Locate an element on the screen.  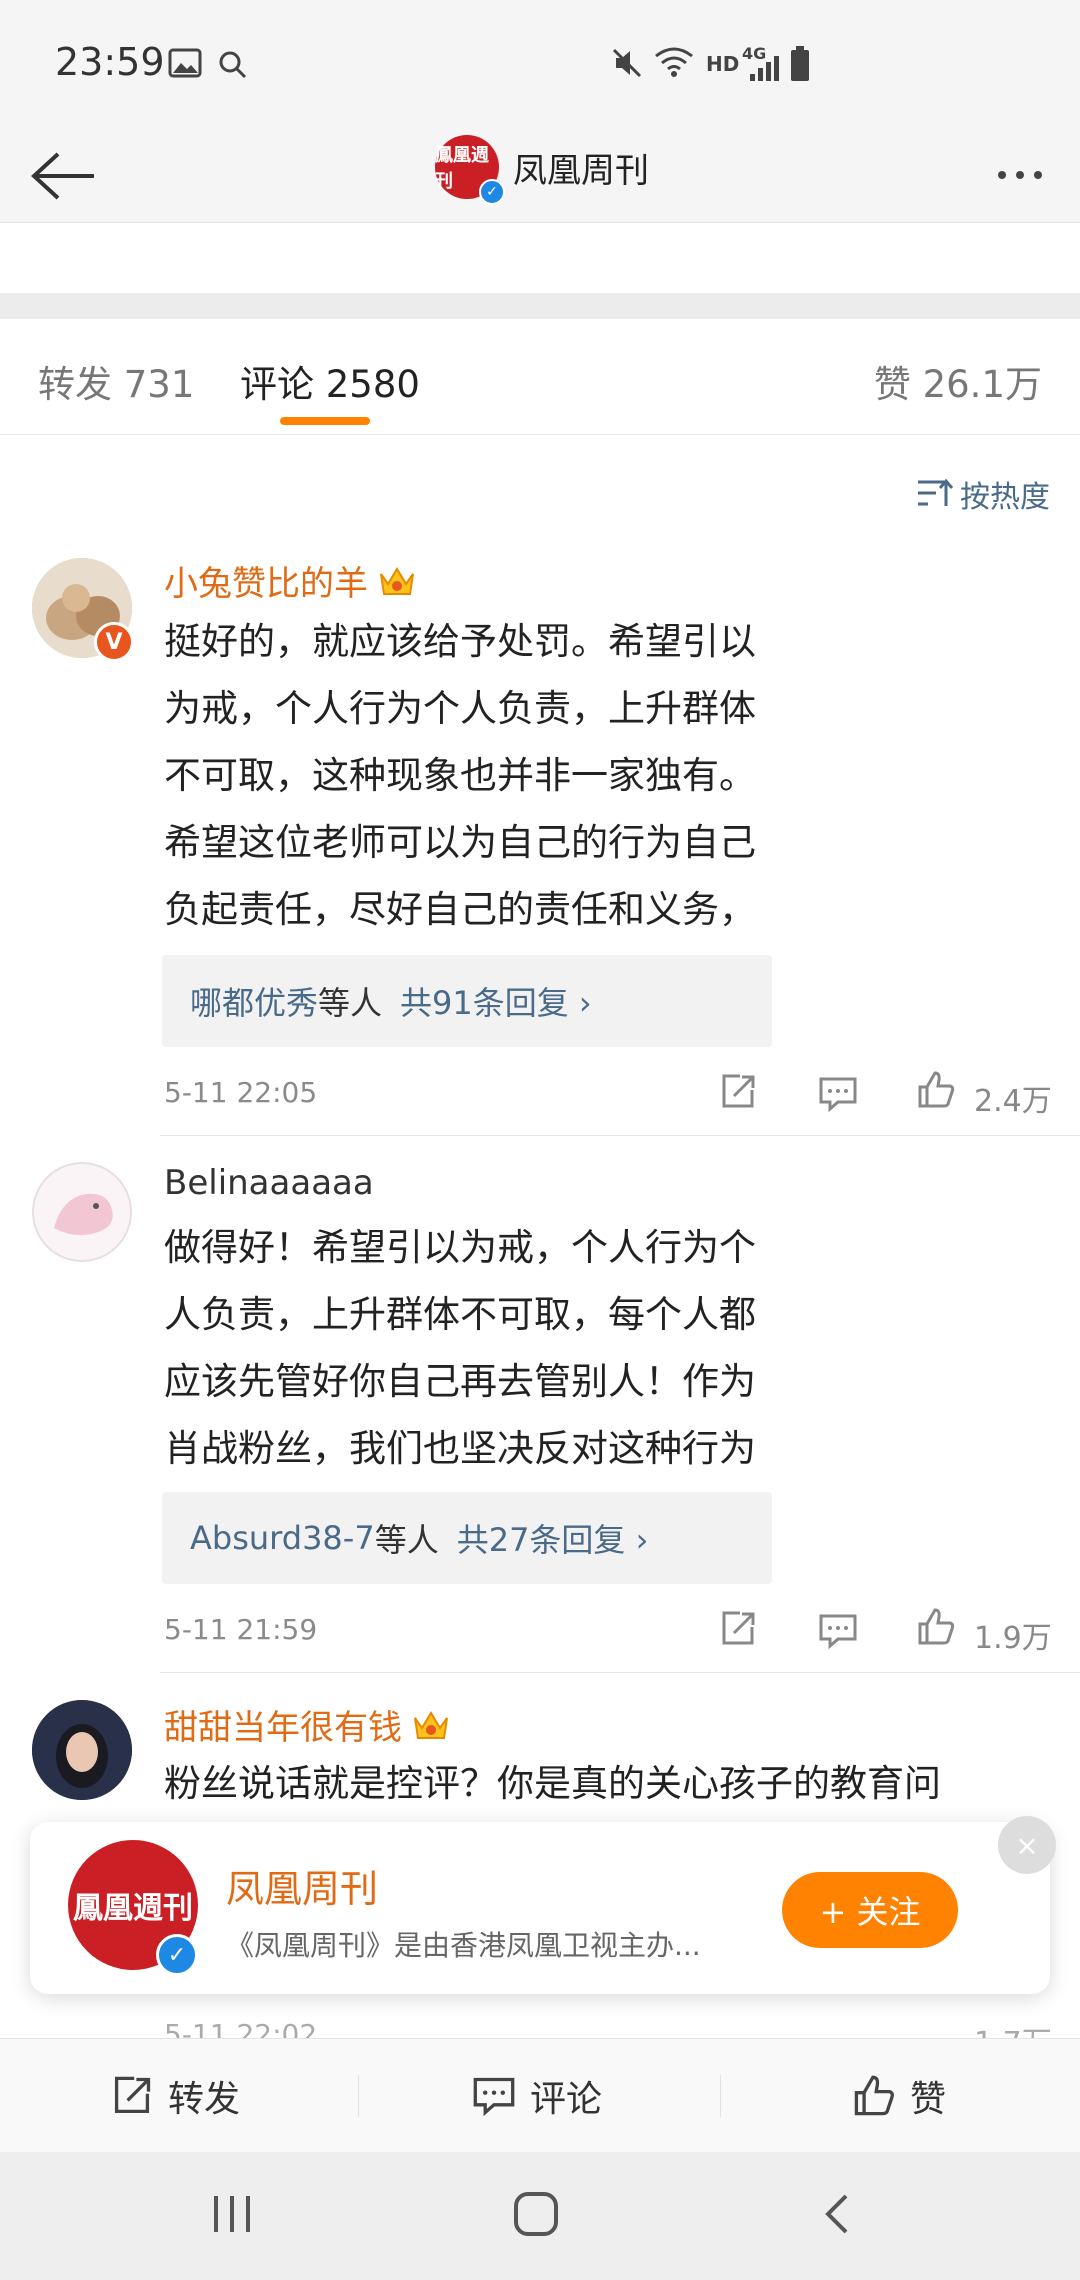
like-count: 1.9万 is located at coordinates (1013, 1638).